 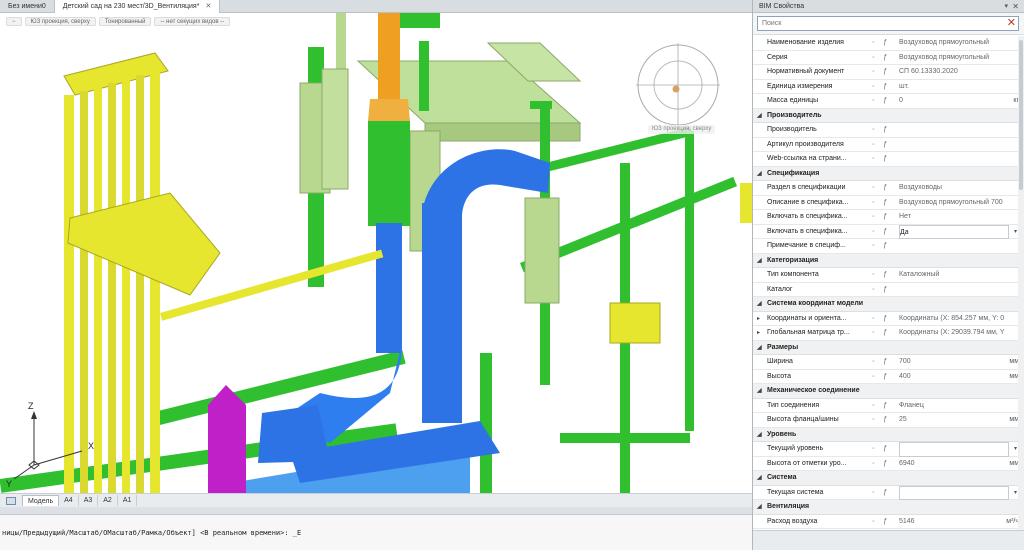 What do you see at coordinates (888, 145) in the screenshot?
I see `property-row: Артикул производителя ▫ ƒ` at bounding box center [888, 145].